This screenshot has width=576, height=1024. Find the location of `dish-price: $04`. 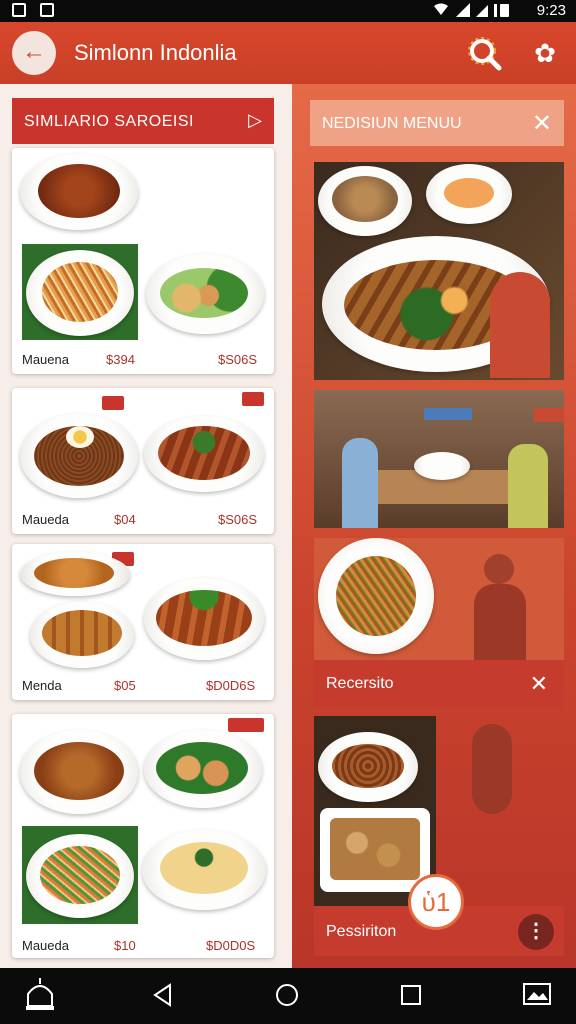

dish-price: $04 is located at coordinates (125, 519).